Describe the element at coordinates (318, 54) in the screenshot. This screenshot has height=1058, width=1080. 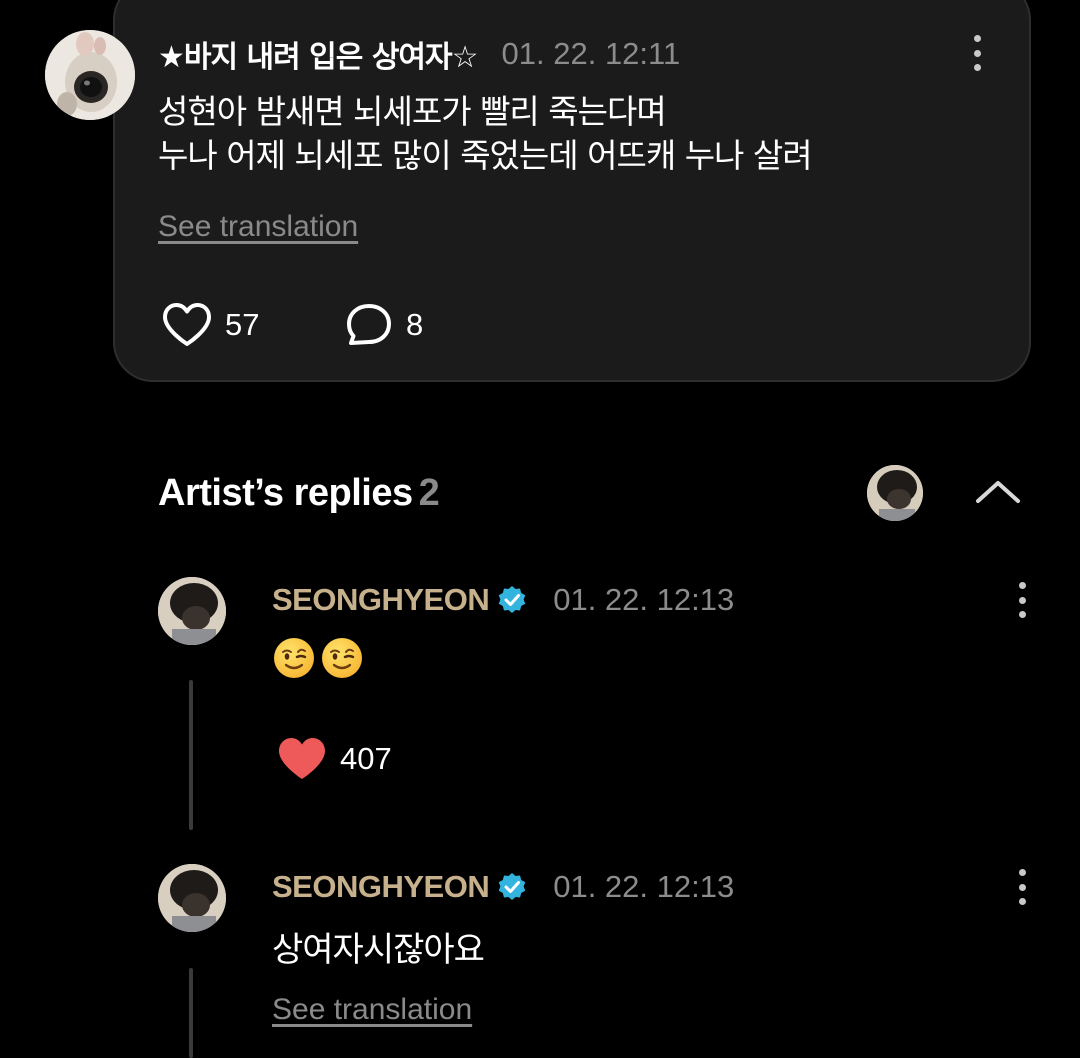
I see `post-author-name: ★바지 내려 입은 상여자☆` at that location.